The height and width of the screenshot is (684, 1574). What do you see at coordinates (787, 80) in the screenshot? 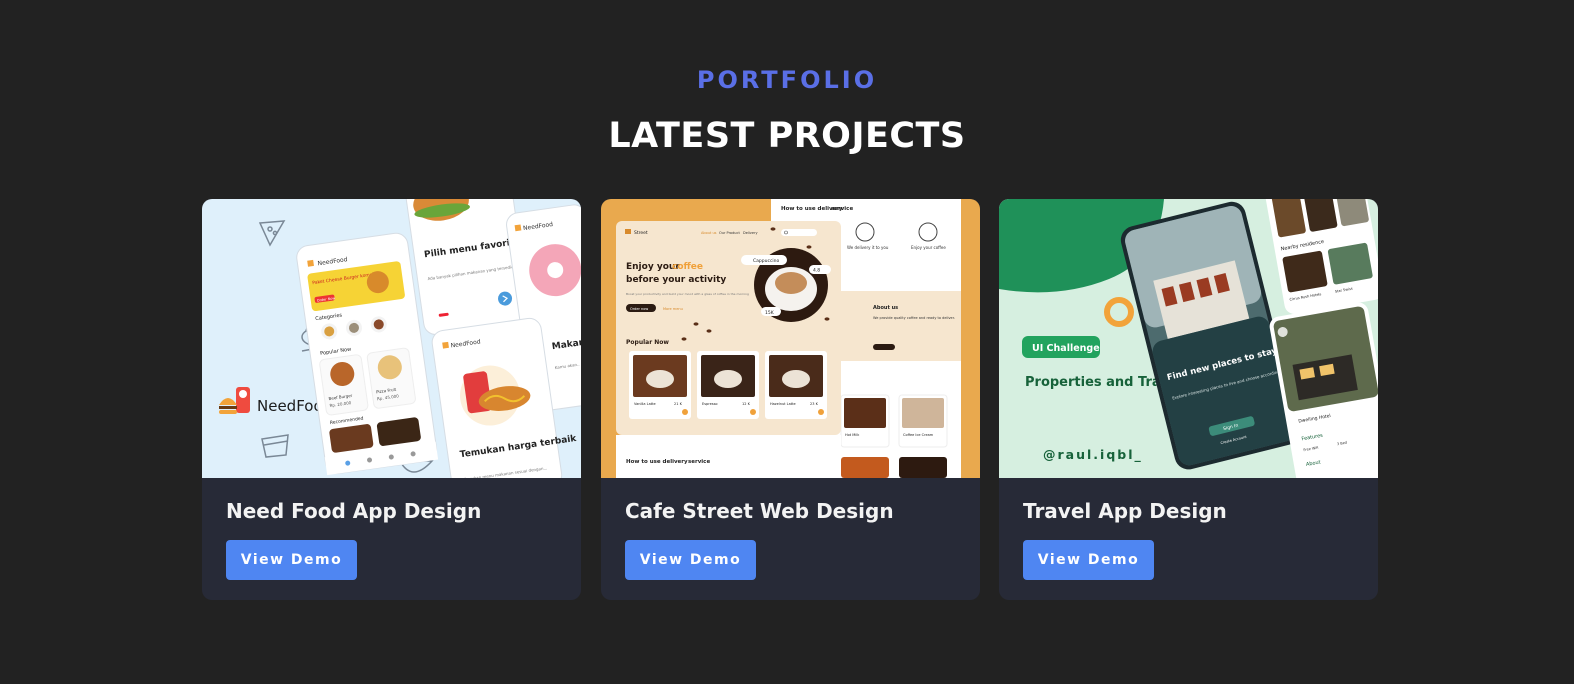
I see `section-label: PORTFOLIO` at bounding box center [787, 80].